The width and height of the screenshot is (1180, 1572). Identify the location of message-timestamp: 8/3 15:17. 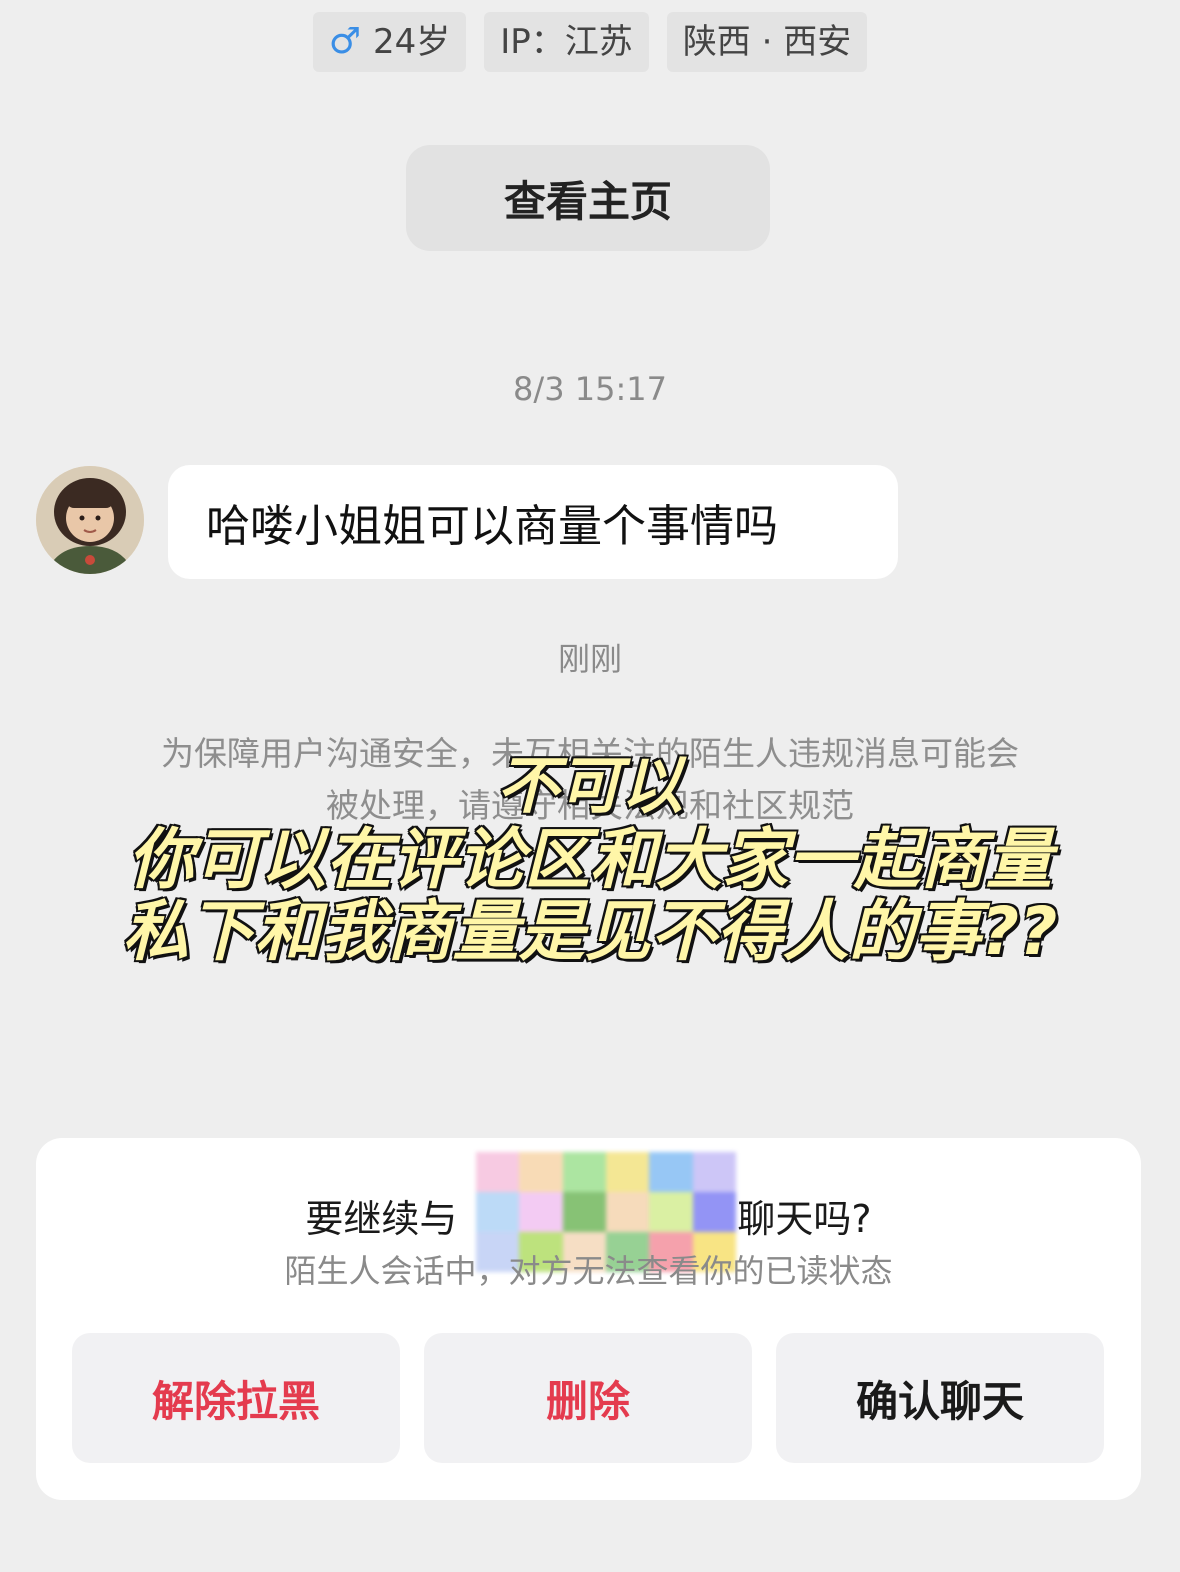
(590, 389).